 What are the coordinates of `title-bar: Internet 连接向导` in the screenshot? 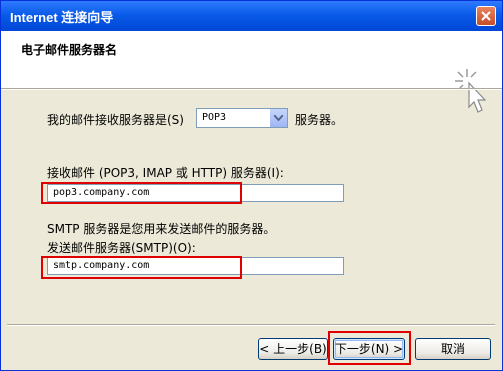 It's located at (251, 16).